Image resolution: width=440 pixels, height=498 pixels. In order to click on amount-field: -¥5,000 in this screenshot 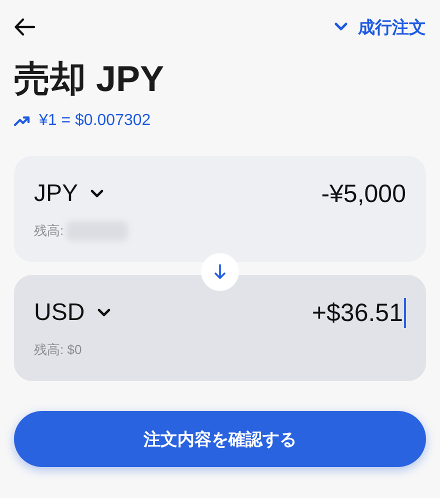, I will do `click(363, 194)`.